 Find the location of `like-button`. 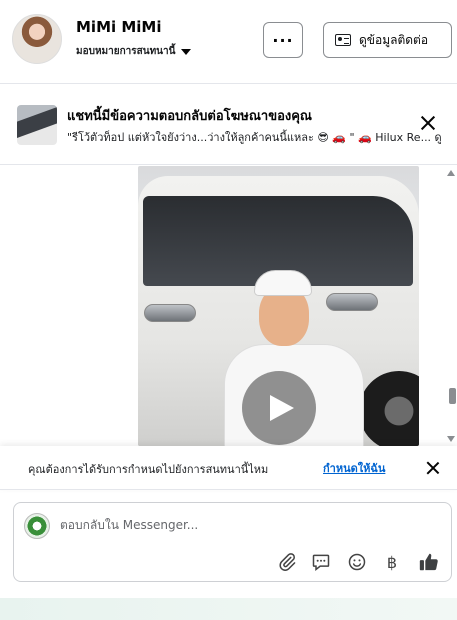

like-button is located at coordinates (429, 562).